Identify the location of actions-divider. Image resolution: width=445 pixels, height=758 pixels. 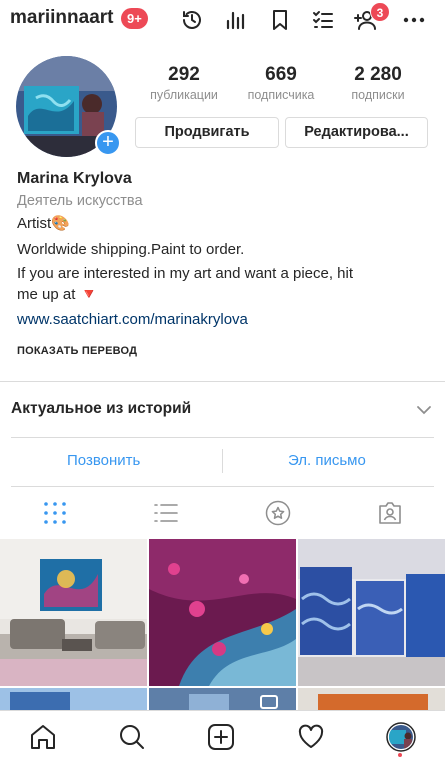
(222, 486).